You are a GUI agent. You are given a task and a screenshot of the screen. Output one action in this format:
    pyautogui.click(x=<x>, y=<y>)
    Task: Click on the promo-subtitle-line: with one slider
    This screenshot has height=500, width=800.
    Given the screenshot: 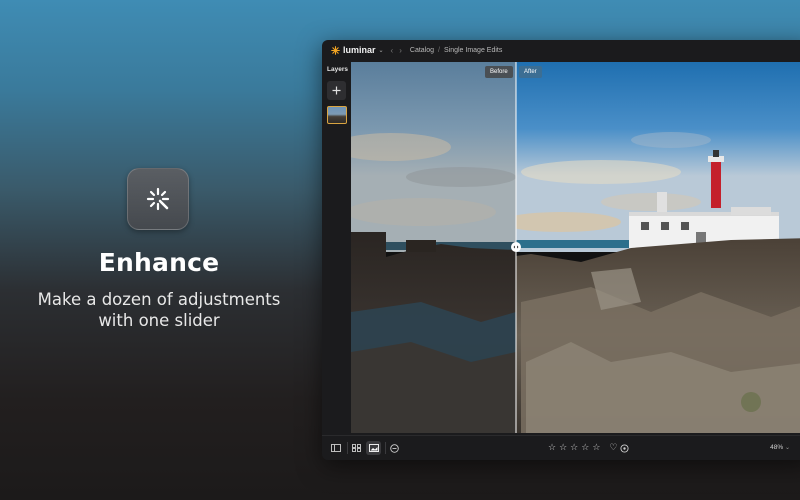 What is the action you would take?
    pyautogui.click(x=159, y=320)
    